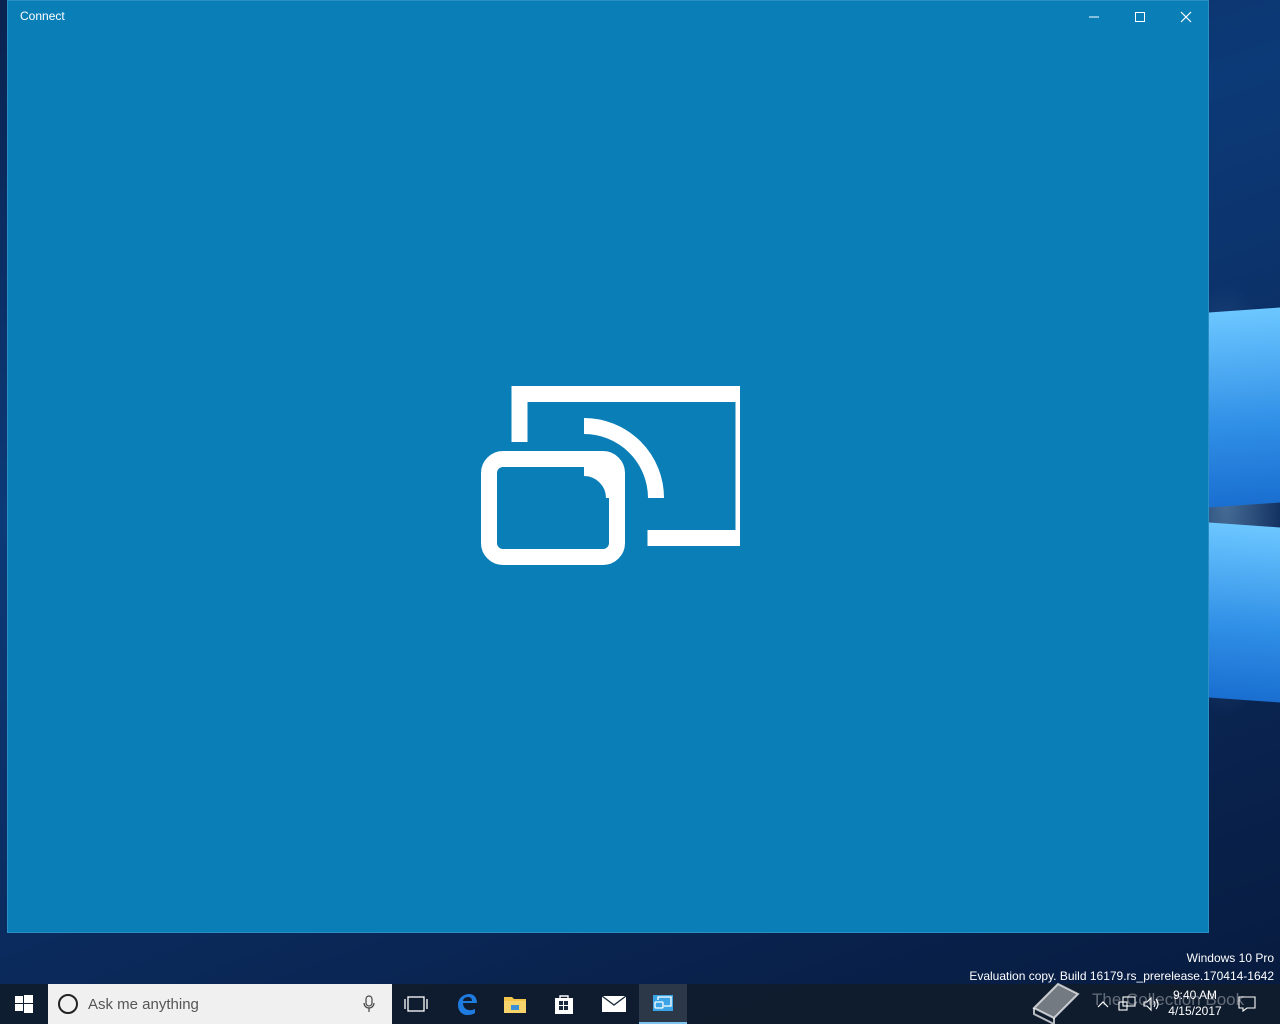 Image resolution: width=1280 pixels, height=1024 pixels. What do you see at coordinates (1230, 958) in the screenshot?
I see `watermark-edition: Windows 10 Pro` at bounding box center [1230, 958].